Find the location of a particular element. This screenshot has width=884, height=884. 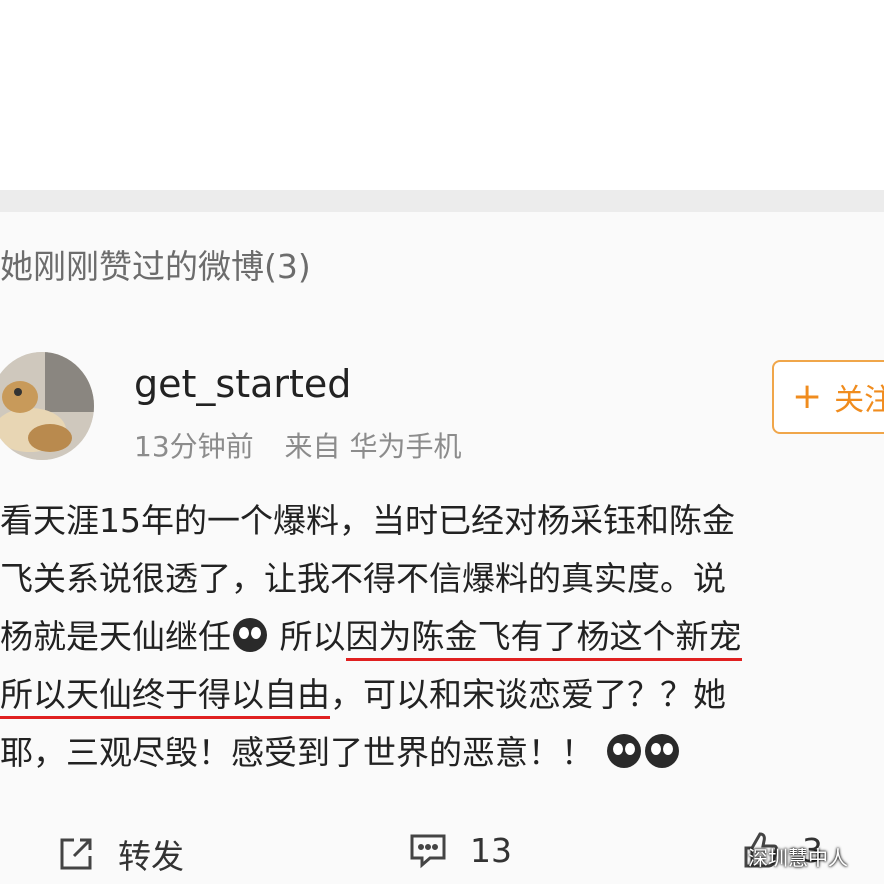

post-line: 杨就是天仙继任 所以因为陈金飞有了杨这个新宠 is located at coordinates (442, 637).